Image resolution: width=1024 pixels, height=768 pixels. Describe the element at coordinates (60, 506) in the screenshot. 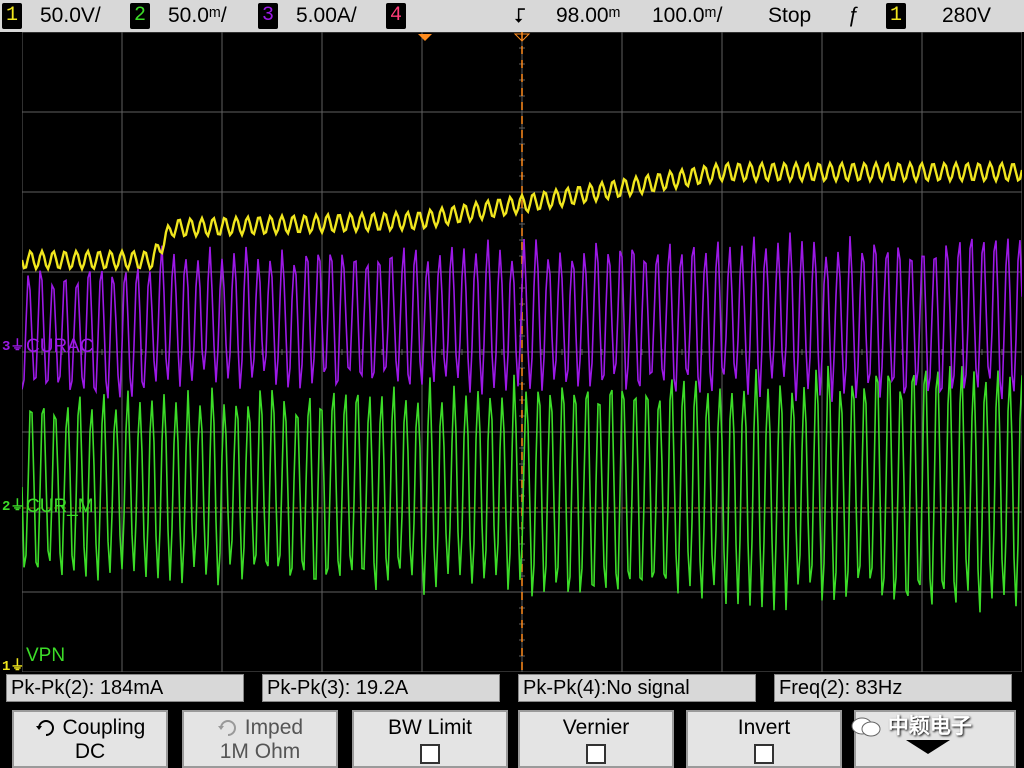

I see `ch2-trace-label: CUR_M` at that location.